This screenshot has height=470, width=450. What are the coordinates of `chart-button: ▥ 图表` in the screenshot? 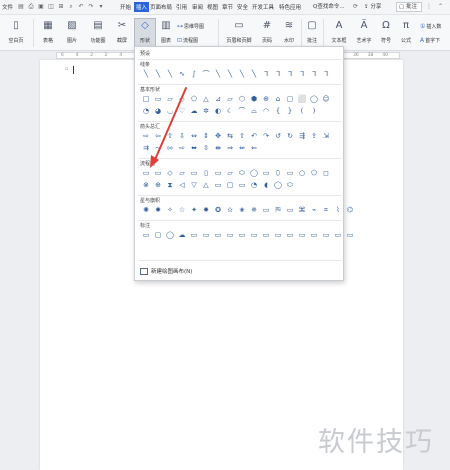 It's located at (166, 32).